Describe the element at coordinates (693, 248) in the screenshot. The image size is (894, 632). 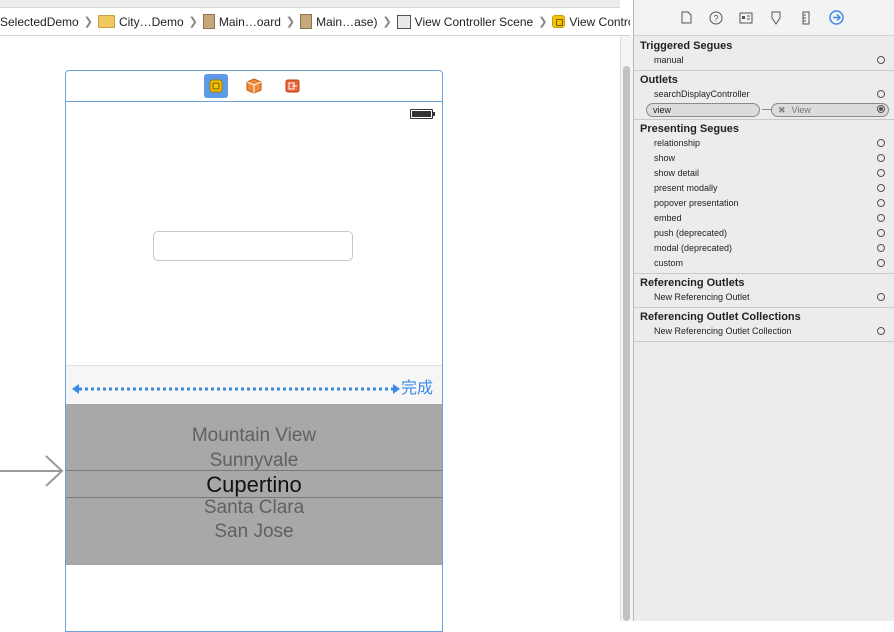
I see `connection-label: modal (deprecated)` at that location.